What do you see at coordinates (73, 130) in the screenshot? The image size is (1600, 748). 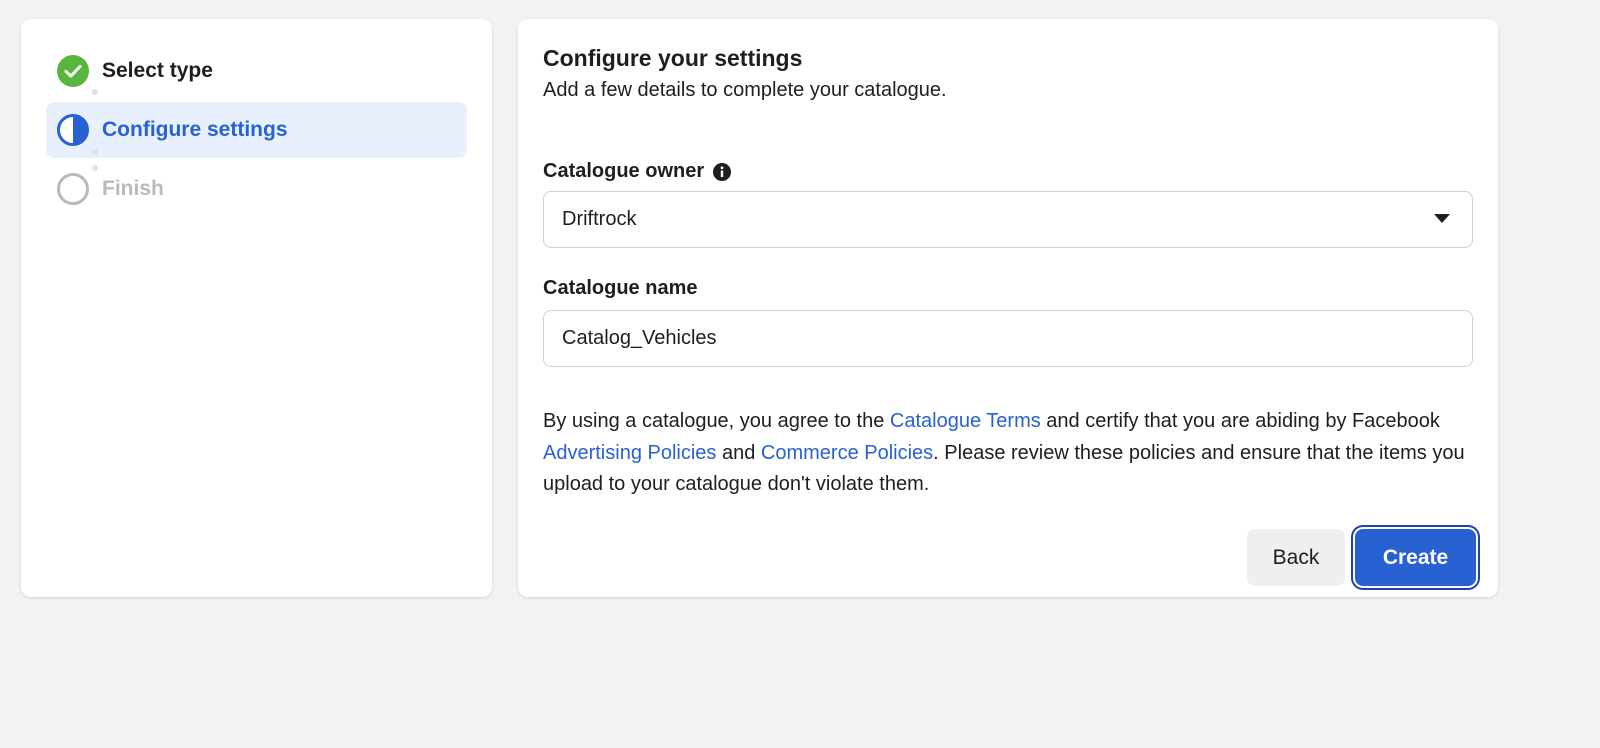 I see `half-circle-icon` at bounding box center [73, 130].